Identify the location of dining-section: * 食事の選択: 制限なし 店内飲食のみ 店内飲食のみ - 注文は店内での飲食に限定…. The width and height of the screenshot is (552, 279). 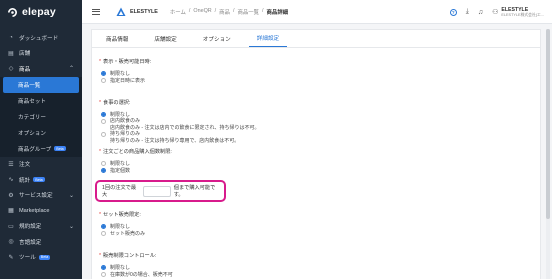
(179, 121).